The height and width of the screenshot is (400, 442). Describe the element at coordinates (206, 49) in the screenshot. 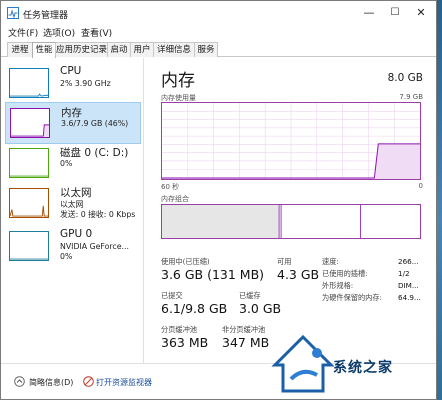

I see `tab-services: 服务` at that location.